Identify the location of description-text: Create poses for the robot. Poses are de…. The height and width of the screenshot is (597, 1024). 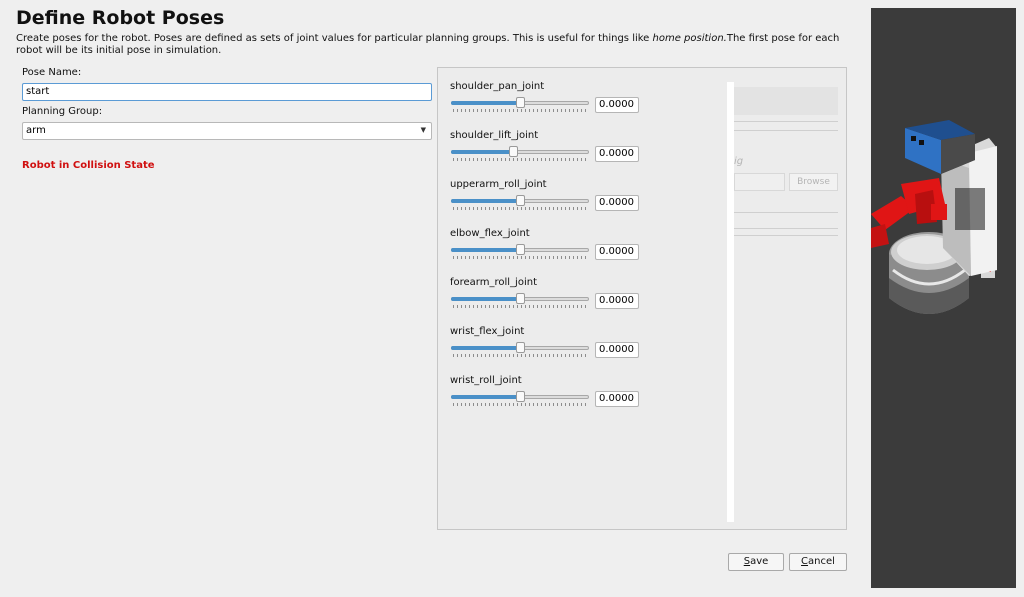
(334, 38).